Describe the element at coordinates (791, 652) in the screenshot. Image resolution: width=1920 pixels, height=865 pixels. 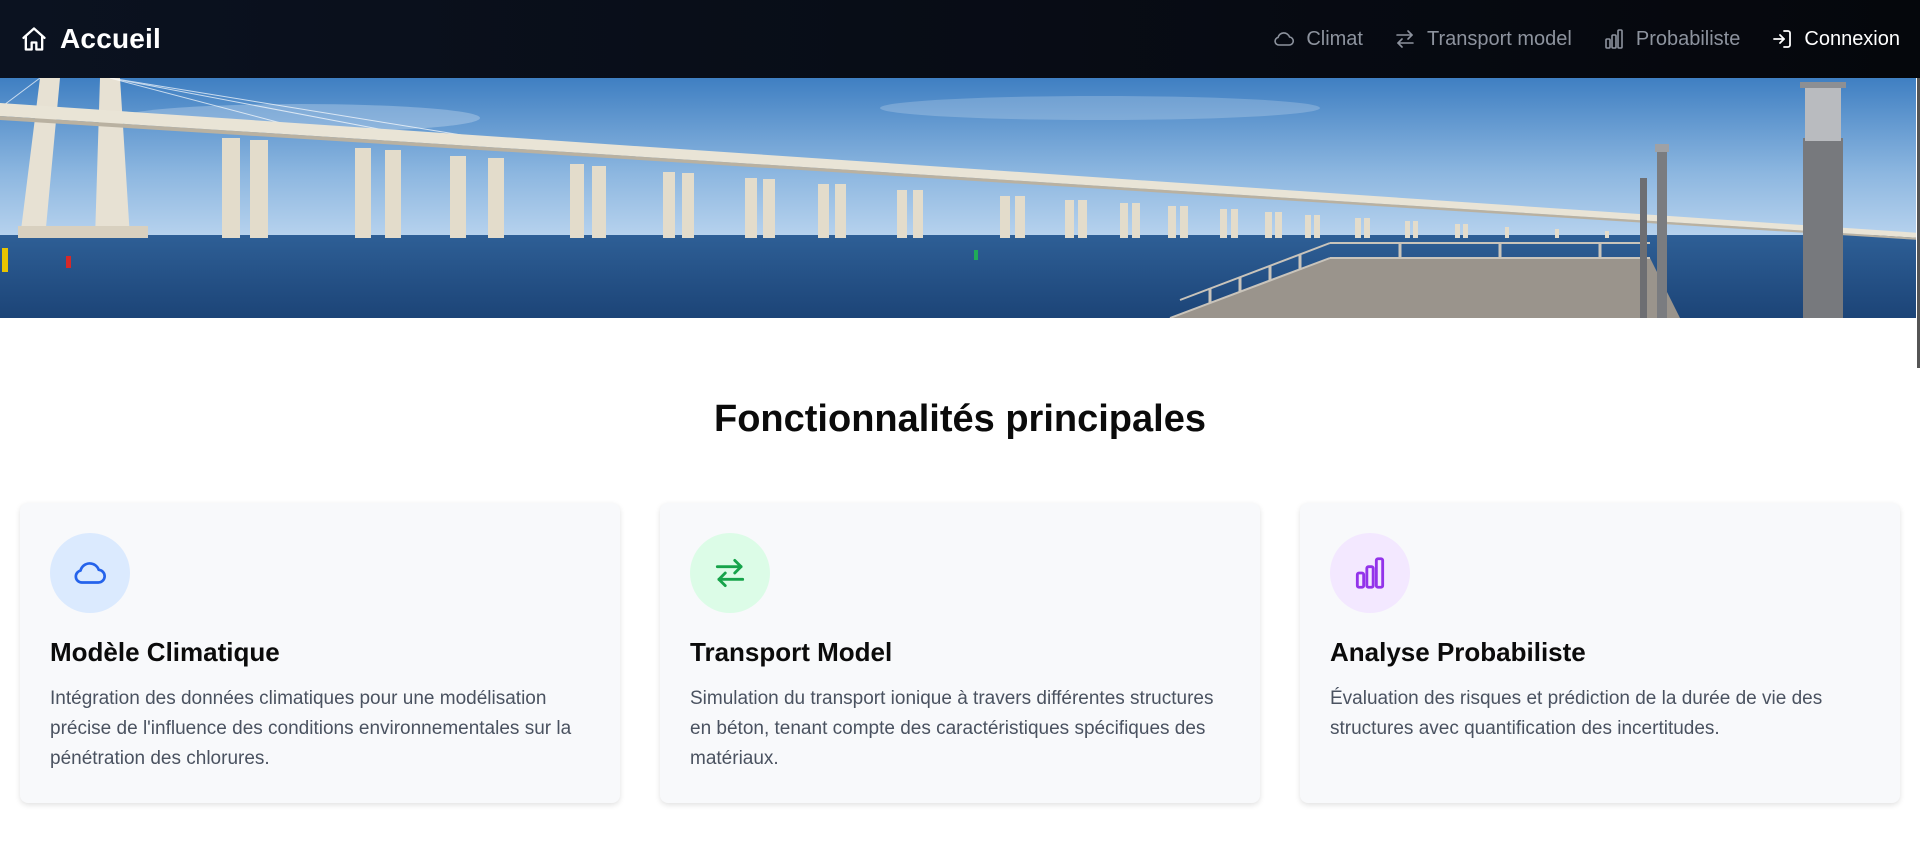
I see `feature-card-title: Transport Model` at that location.